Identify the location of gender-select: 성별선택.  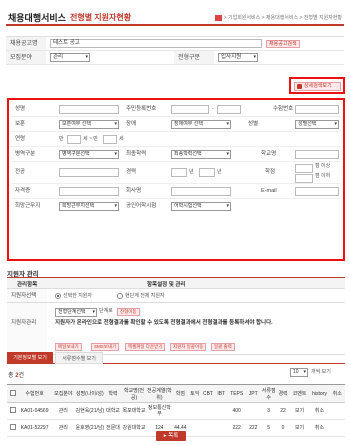
(317, 124).